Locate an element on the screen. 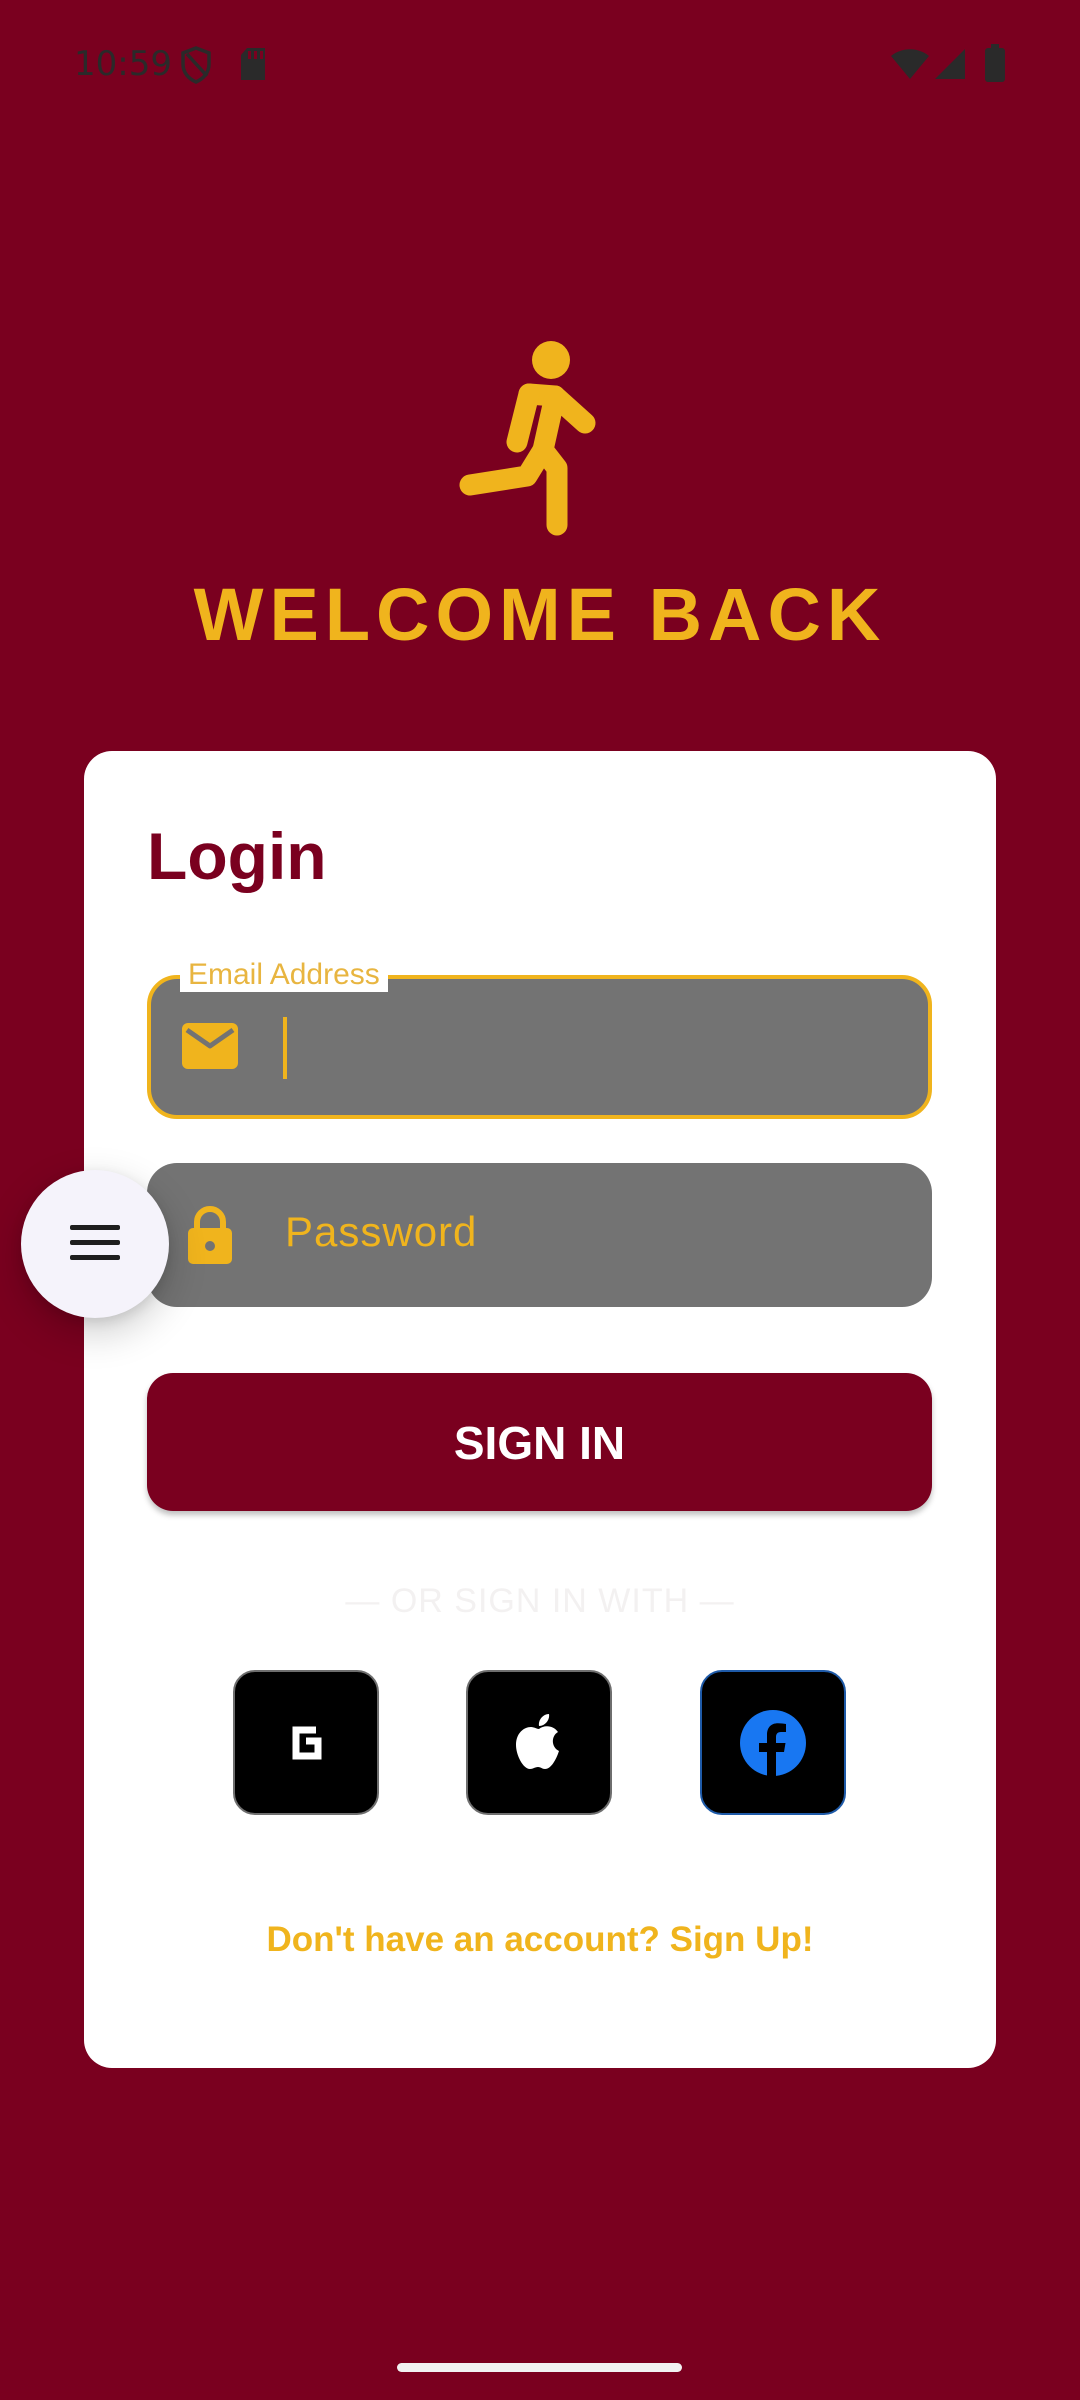 This screenshot has height=2400, width=1080. google-g-icon is located at coordinates (307, 1742).